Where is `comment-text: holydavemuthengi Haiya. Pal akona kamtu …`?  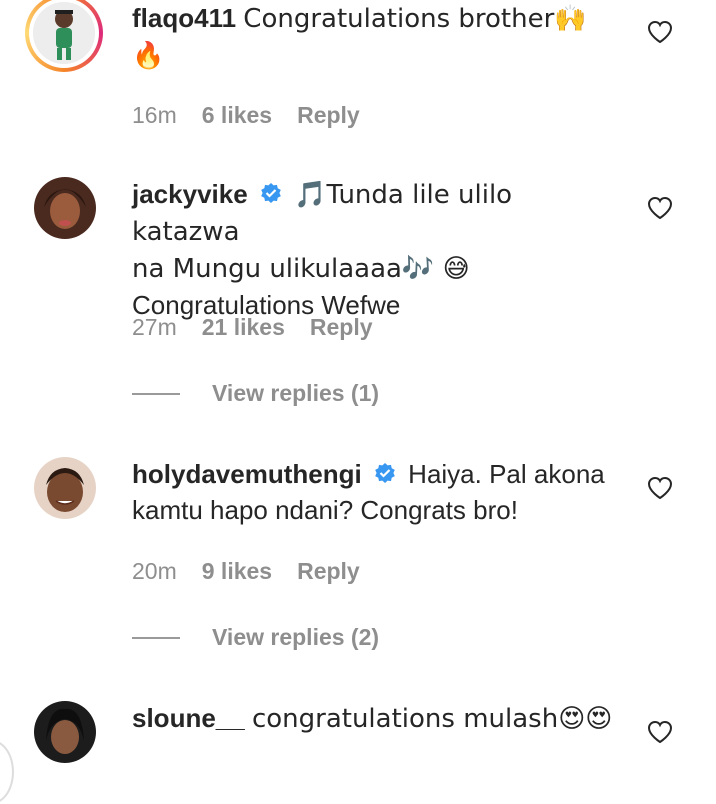
comment-text: holydavemuthengi Haiya. Pal akona kamtu … is located at coordinates (377, 492).